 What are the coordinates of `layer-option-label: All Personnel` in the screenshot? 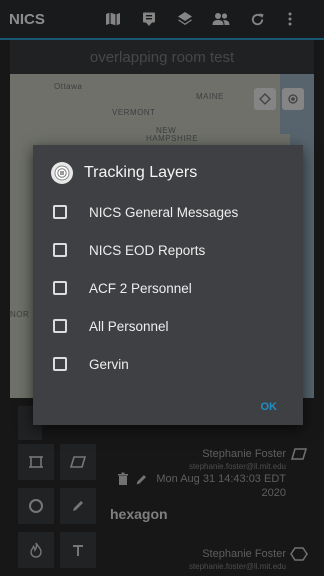 It's located at (129, 326).